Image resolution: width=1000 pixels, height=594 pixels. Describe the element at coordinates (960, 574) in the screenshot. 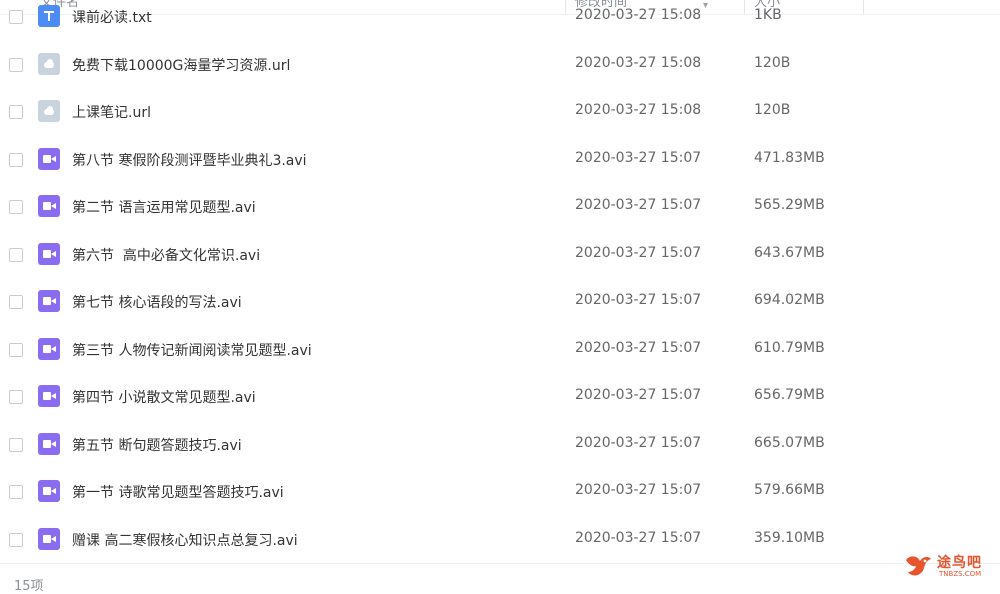

I see `watermark-domain: TNBZS.COM` at that location.